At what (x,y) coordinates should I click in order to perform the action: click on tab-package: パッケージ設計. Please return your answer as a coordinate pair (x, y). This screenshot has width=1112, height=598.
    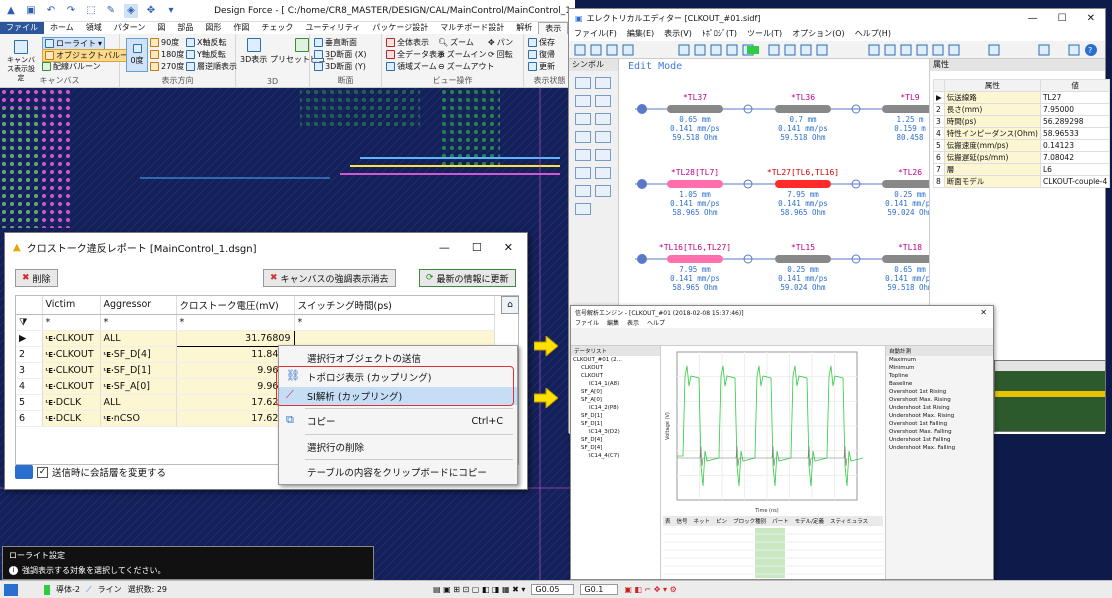
    Looking at the image, I should click on (400, 28).